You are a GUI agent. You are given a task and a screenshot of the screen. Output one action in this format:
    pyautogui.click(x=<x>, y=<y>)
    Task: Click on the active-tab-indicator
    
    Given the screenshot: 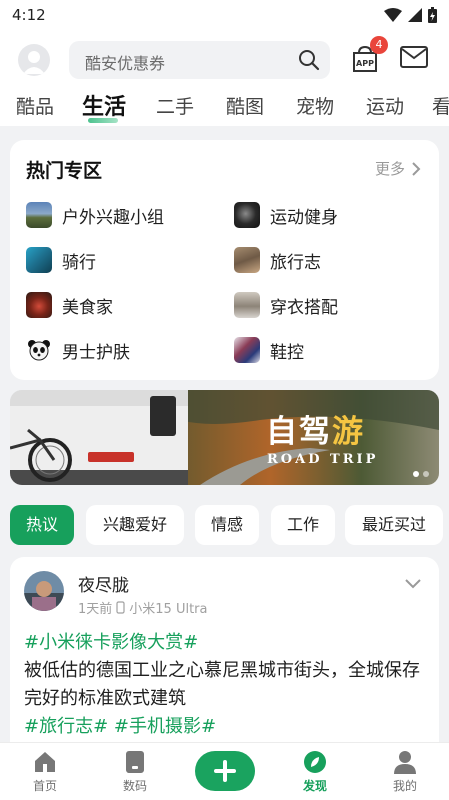 What is the action you would take?
    pyautogui.click(x=103, y=120)
    